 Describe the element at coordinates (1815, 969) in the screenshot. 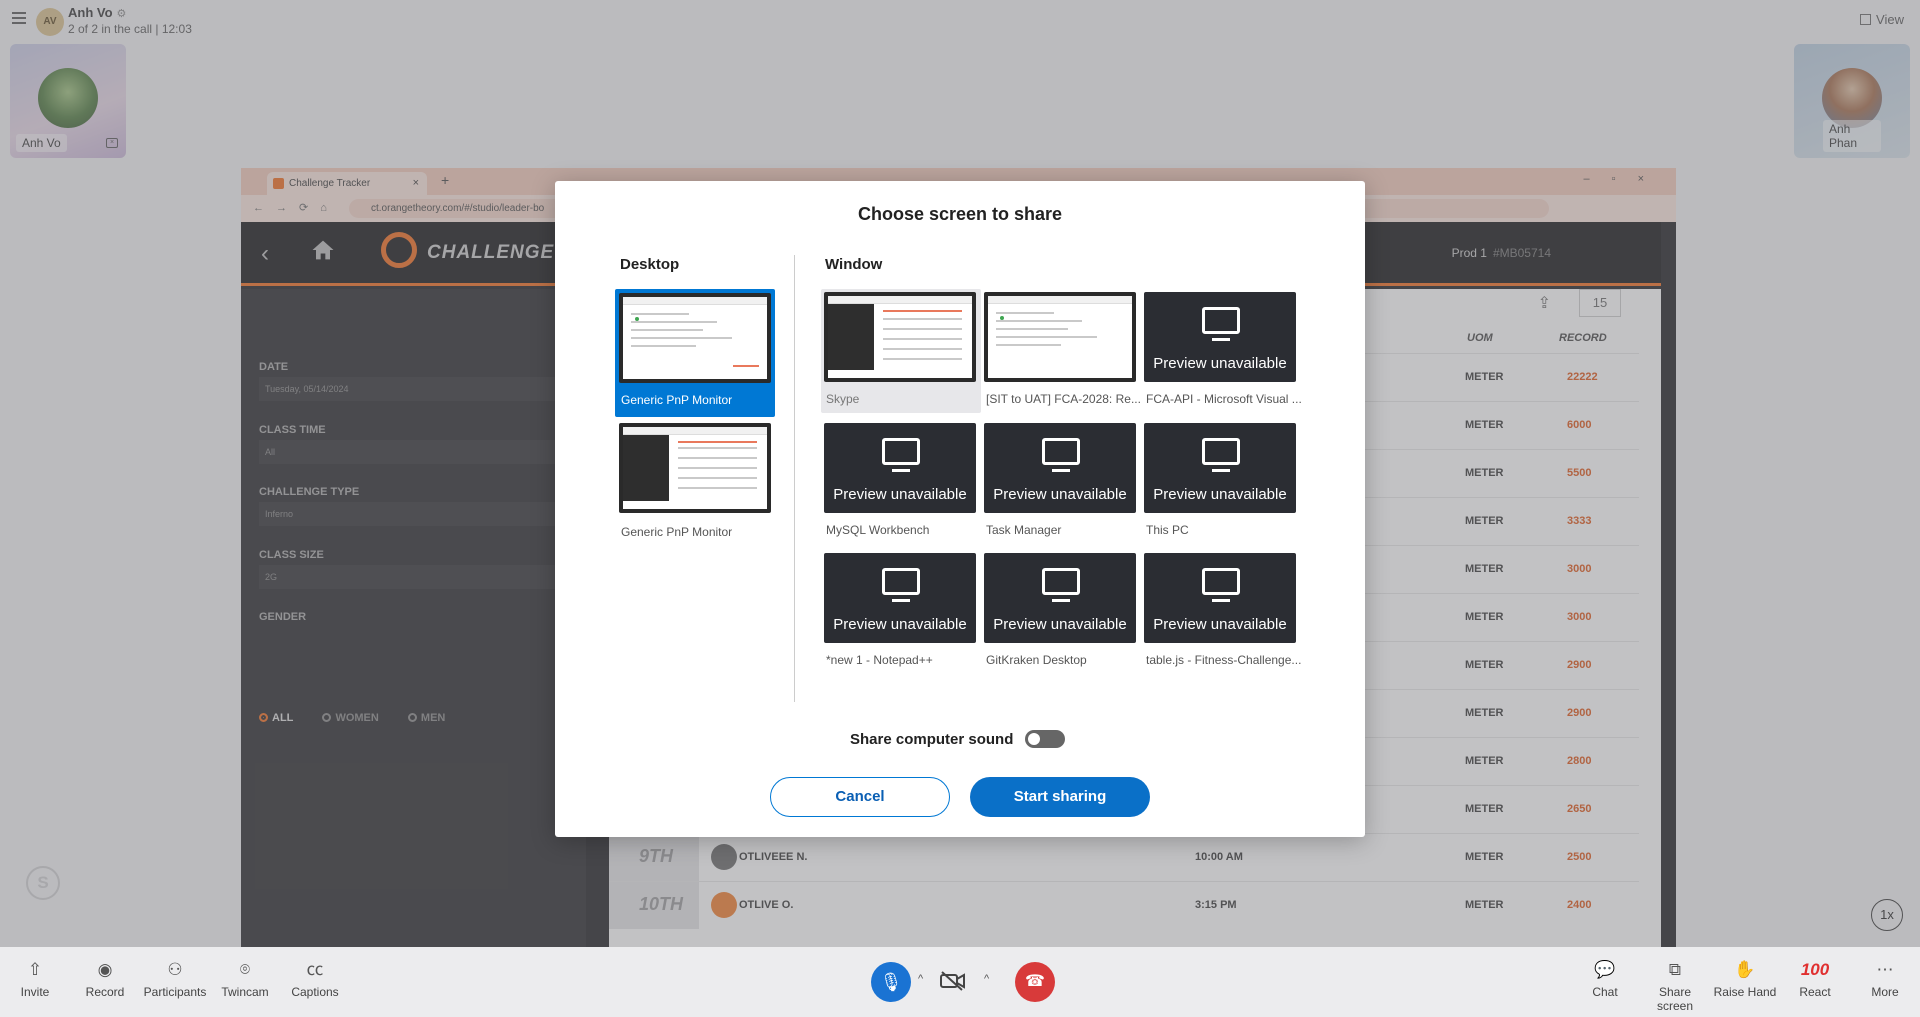

I see `hundred-emoji-icon: 100` at that location.